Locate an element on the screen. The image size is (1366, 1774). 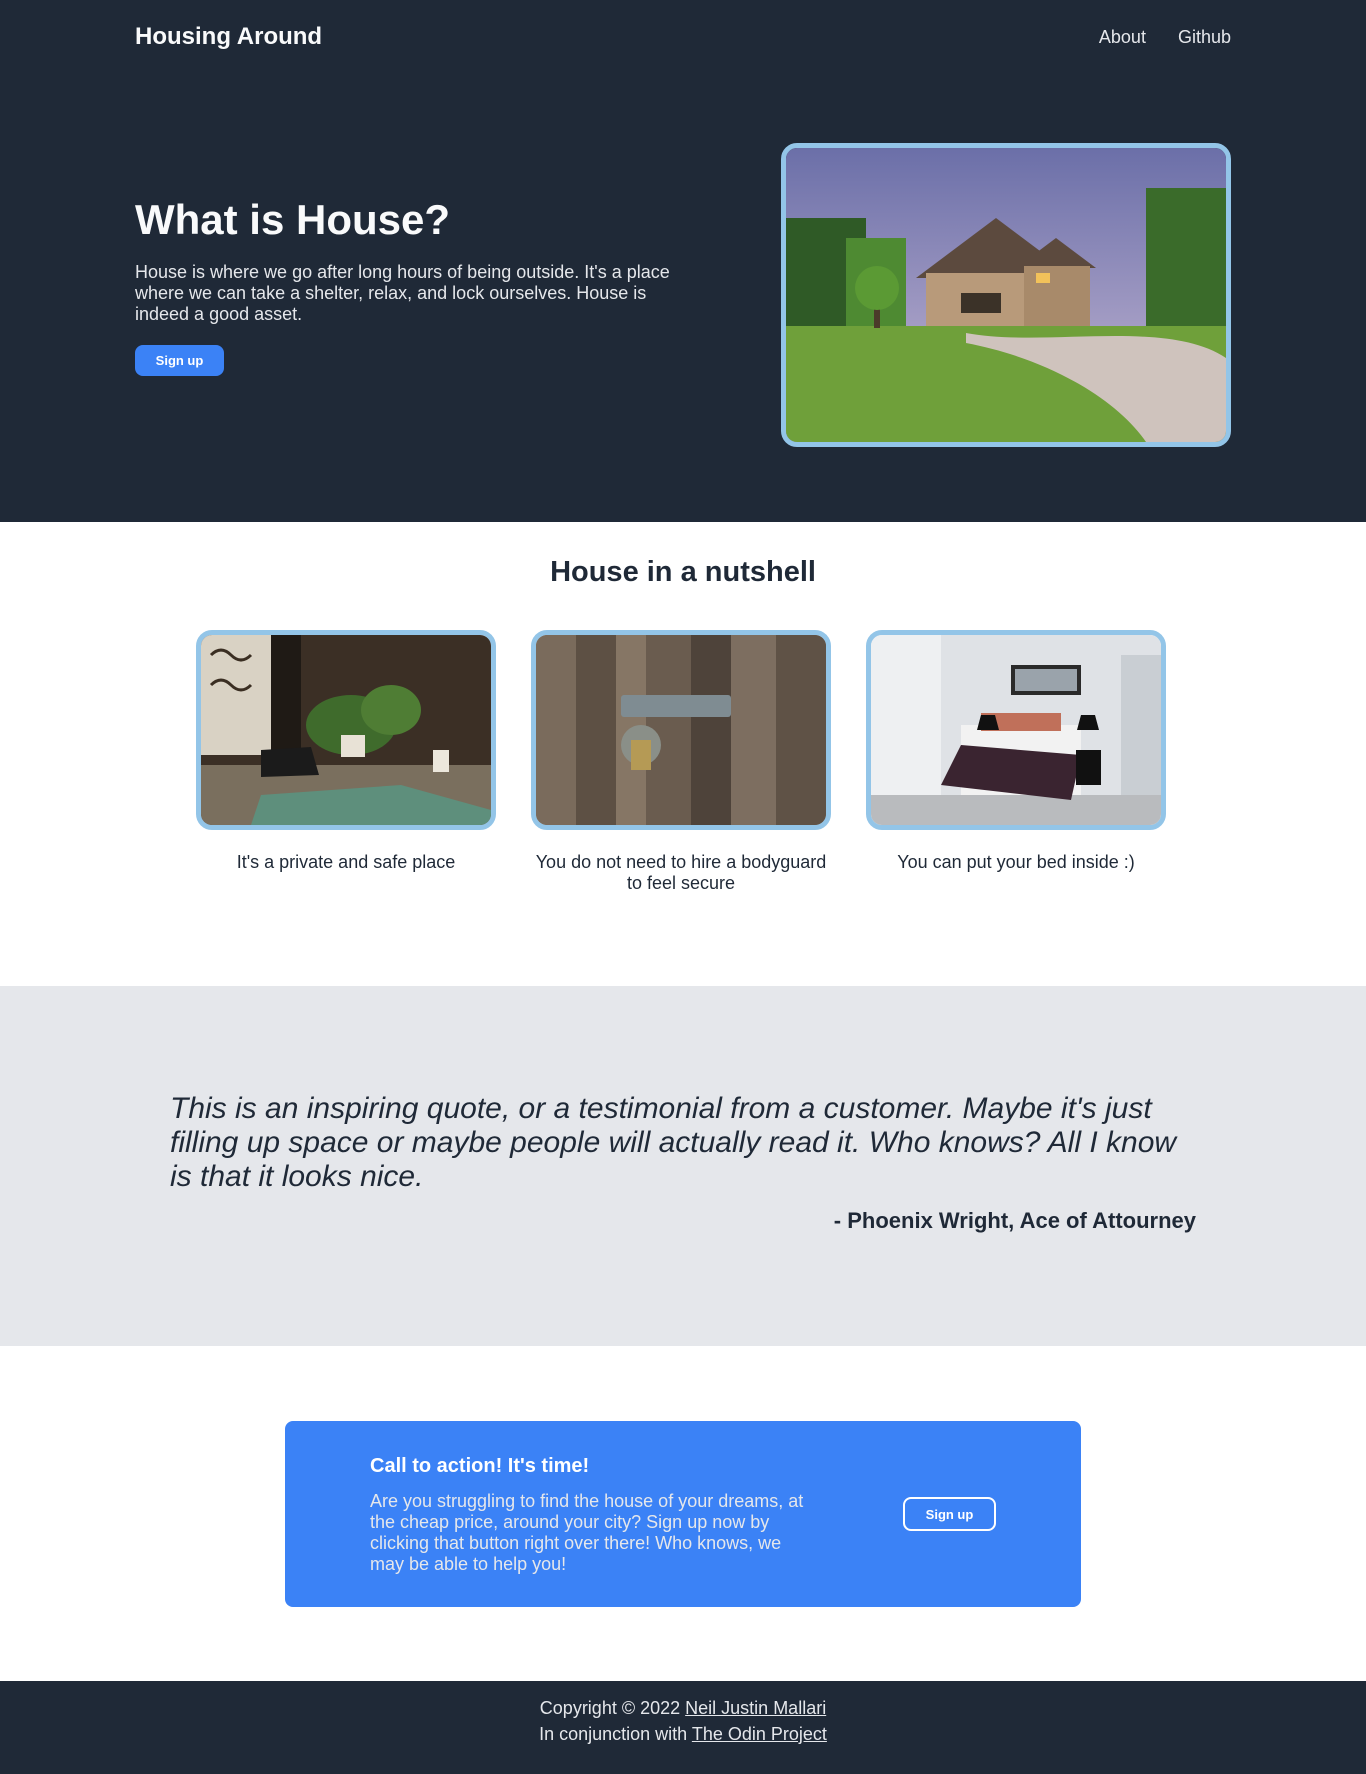
nav-links: About Github is located at coordinates (1165, 37).